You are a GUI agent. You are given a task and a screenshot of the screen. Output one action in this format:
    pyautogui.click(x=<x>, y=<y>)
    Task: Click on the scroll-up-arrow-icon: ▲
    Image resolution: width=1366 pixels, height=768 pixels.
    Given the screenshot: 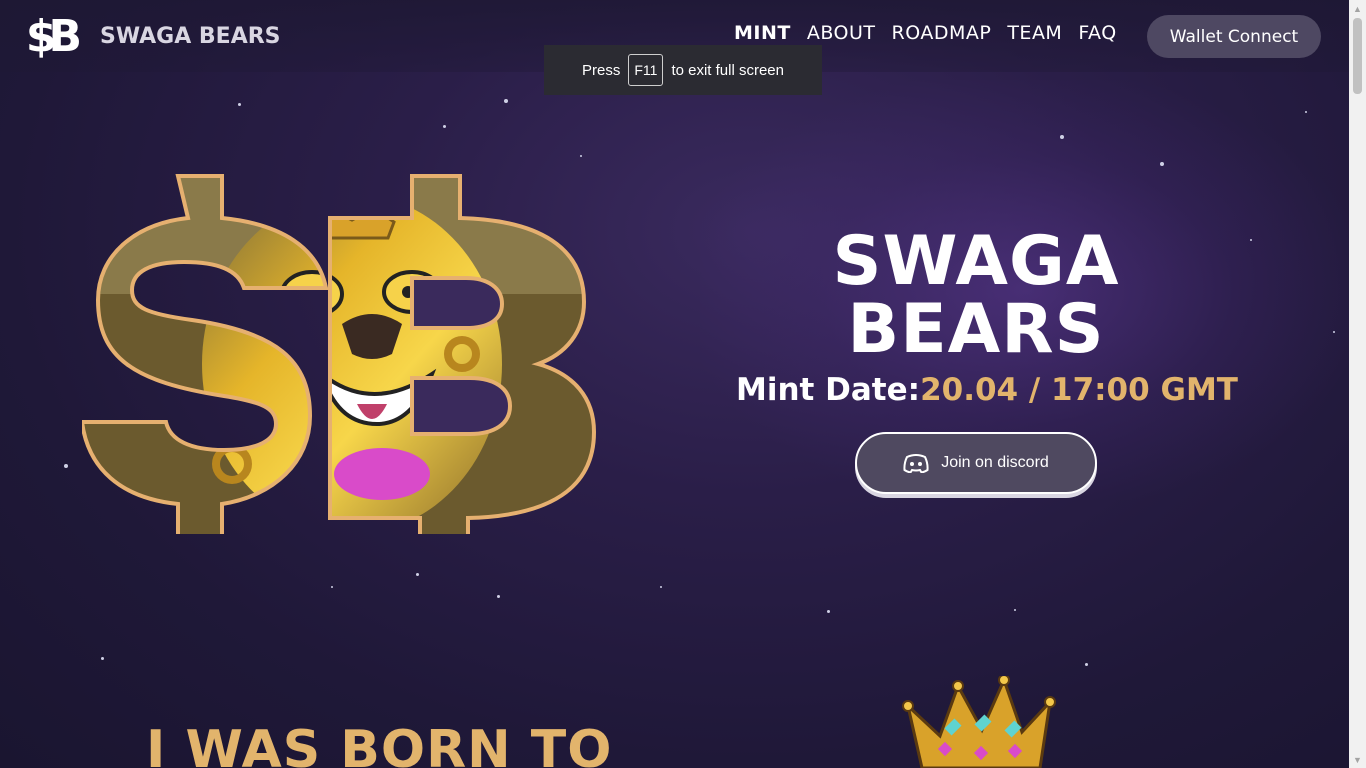 What is the action you would take?
    pyautogui.click(x=1357, y=8)
    